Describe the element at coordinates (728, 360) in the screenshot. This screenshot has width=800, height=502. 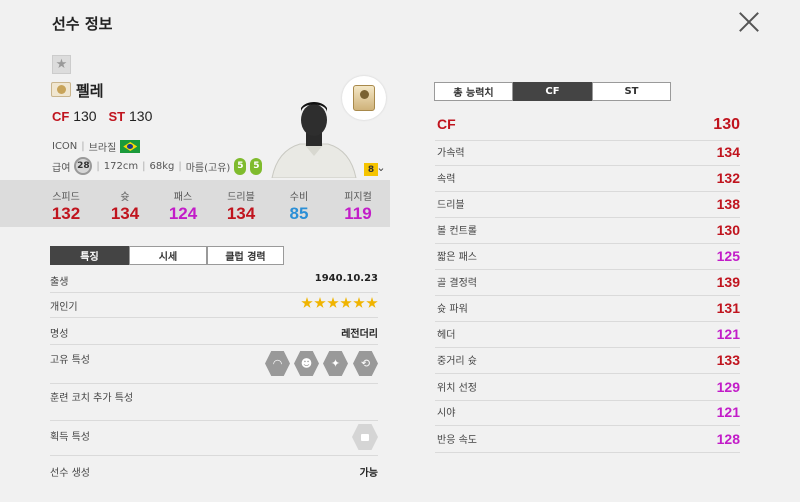
I see `attribute-value: 133` at that location.